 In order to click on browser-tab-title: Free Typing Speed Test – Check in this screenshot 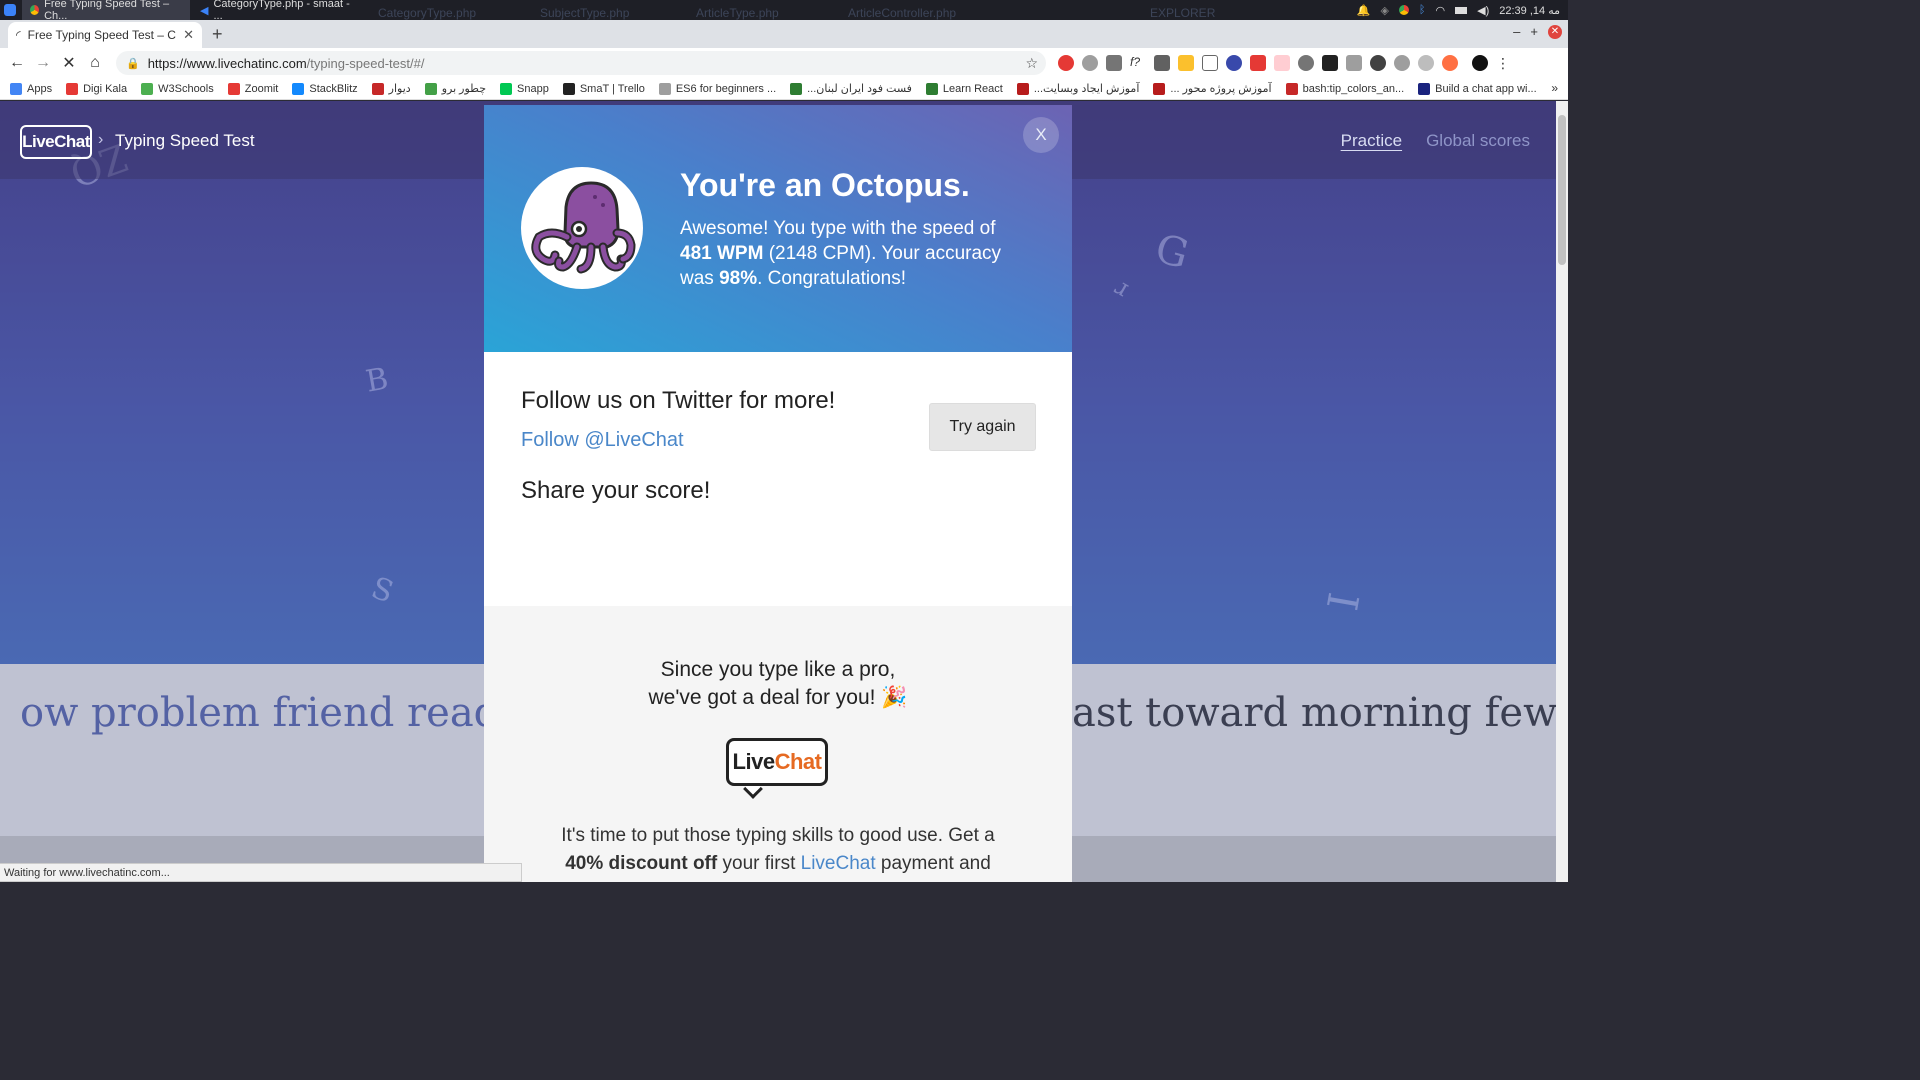, I will do `click(101, 35)`.